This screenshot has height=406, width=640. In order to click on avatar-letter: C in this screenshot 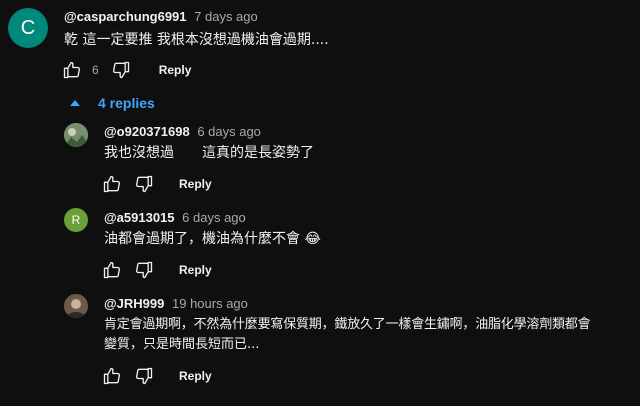, I will do `click(28, 27)`.